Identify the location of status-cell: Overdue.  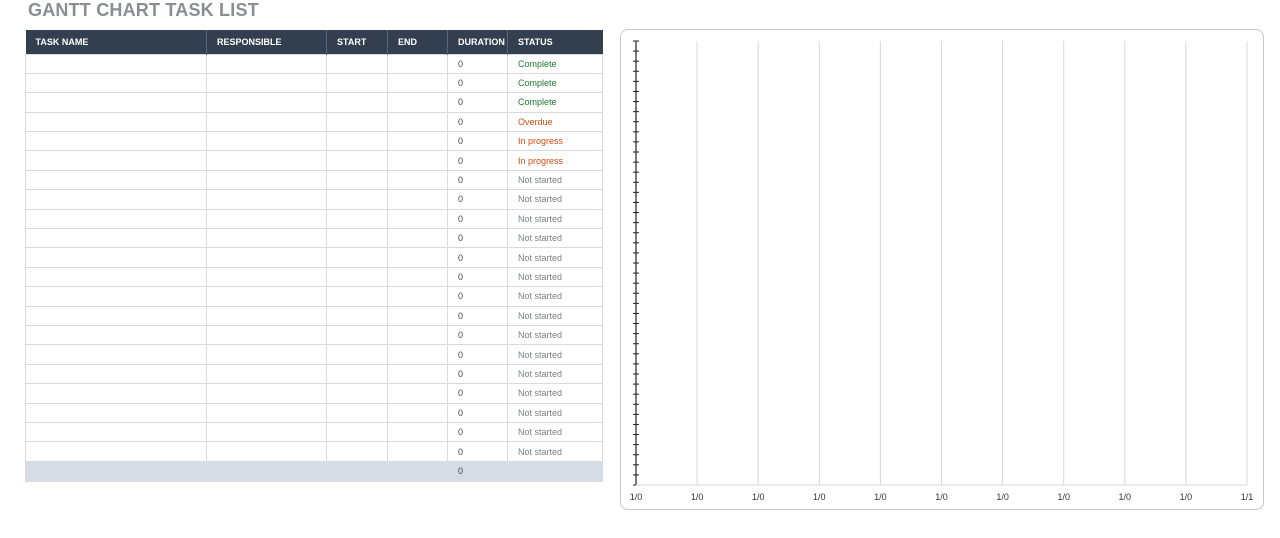
(555, 122).